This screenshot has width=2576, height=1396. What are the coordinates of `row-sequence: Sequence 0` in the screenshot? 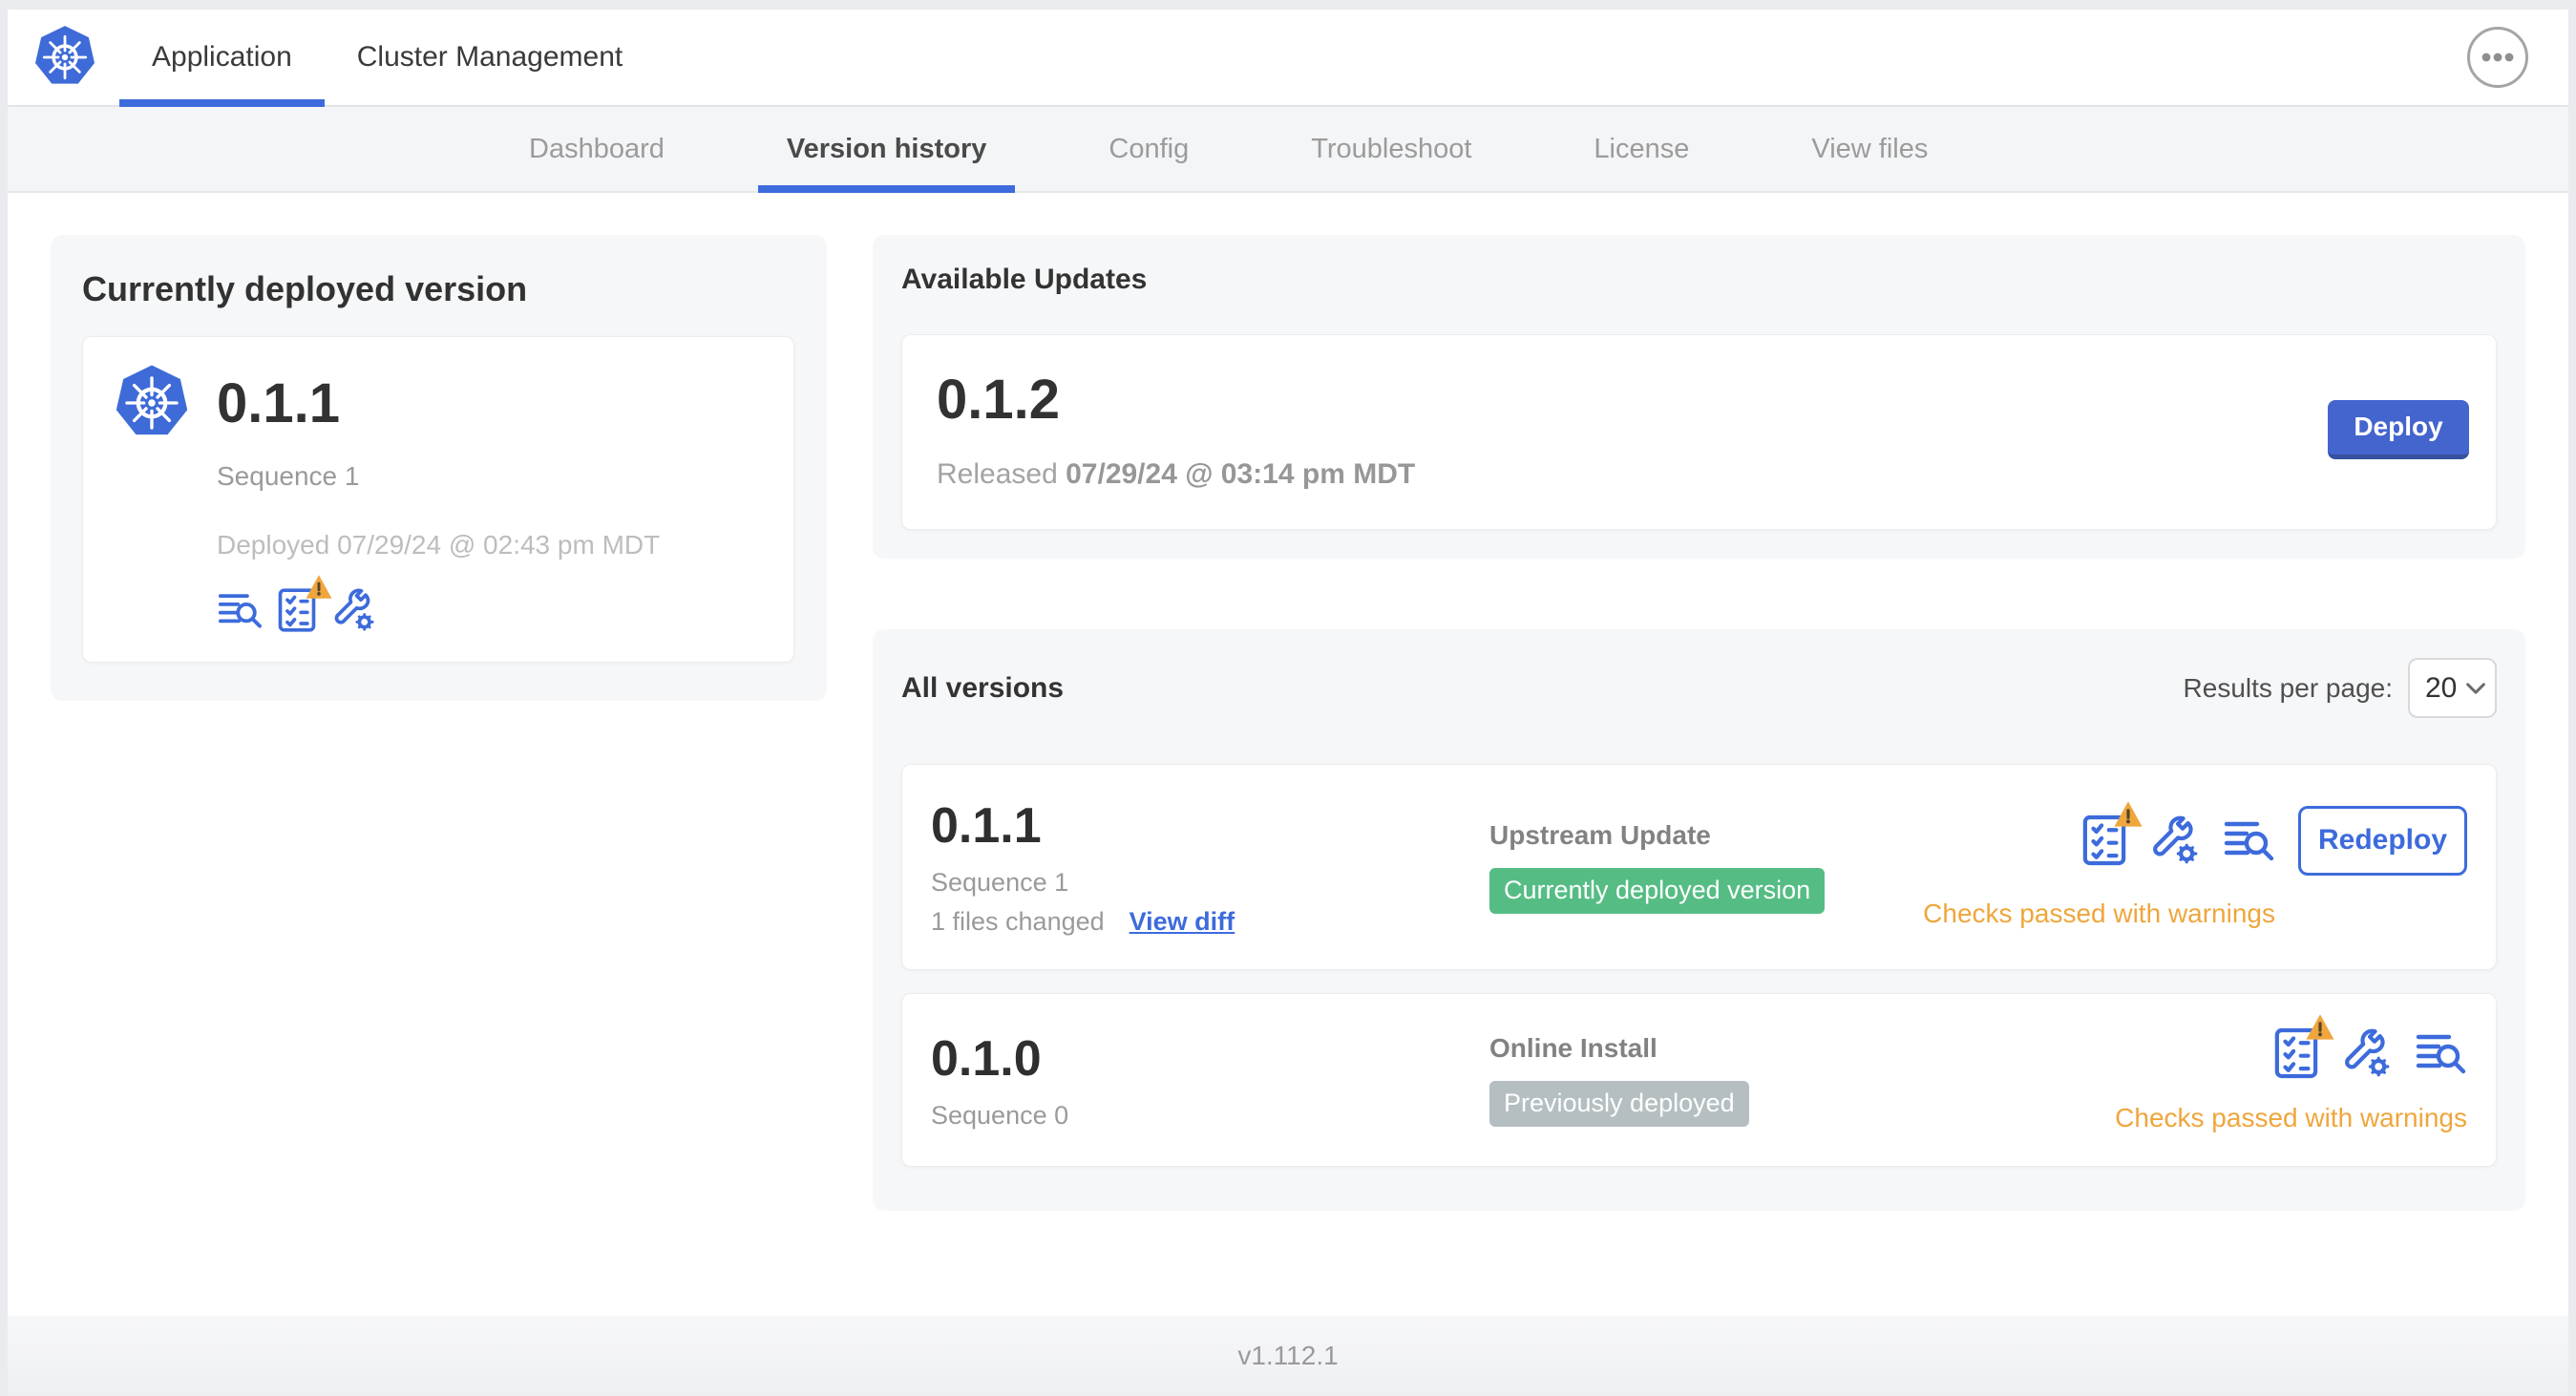 It's located at (1000, 1115).